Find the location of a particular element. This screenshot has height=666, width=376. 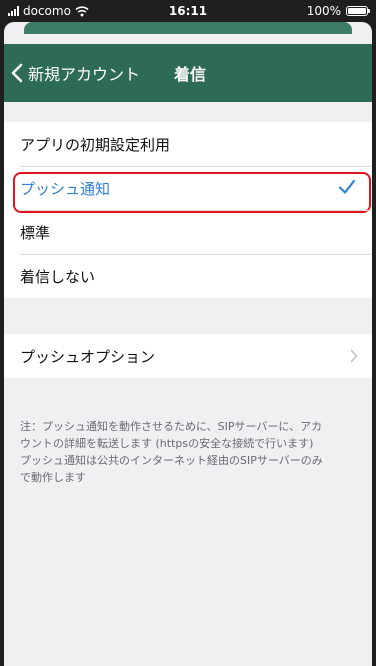

status-bar: docomo 16:11 100% is located at coordinates (188, 11).